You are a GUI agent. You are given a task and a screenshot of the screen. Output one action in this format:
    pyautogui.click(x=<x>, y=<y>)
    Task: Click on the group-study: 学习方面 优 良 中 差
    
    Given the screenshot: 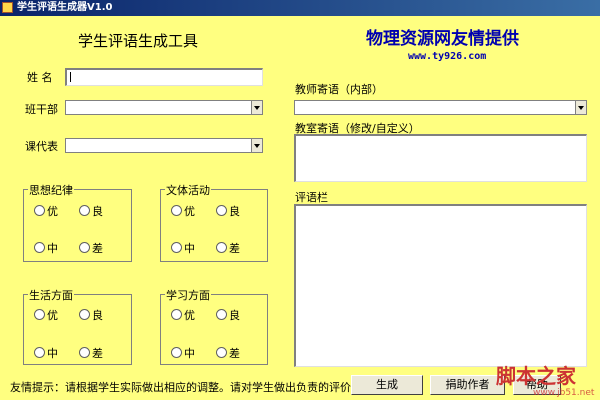 What is the action you would take?
    pyautogui.click(x=214, y=326)
    